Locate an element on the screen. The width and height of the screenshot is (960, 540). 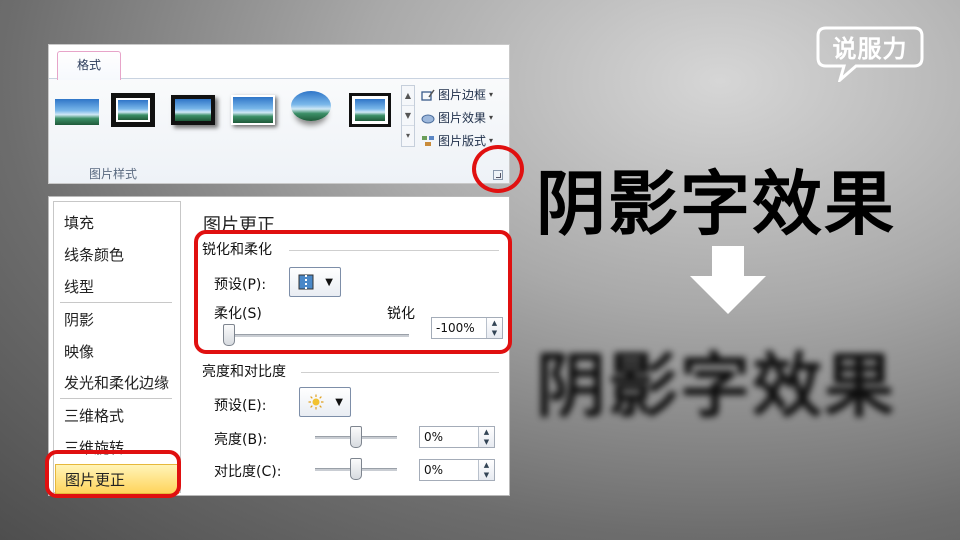
picture-layout-label: 图片版式 is located at coordinates (462, 141).